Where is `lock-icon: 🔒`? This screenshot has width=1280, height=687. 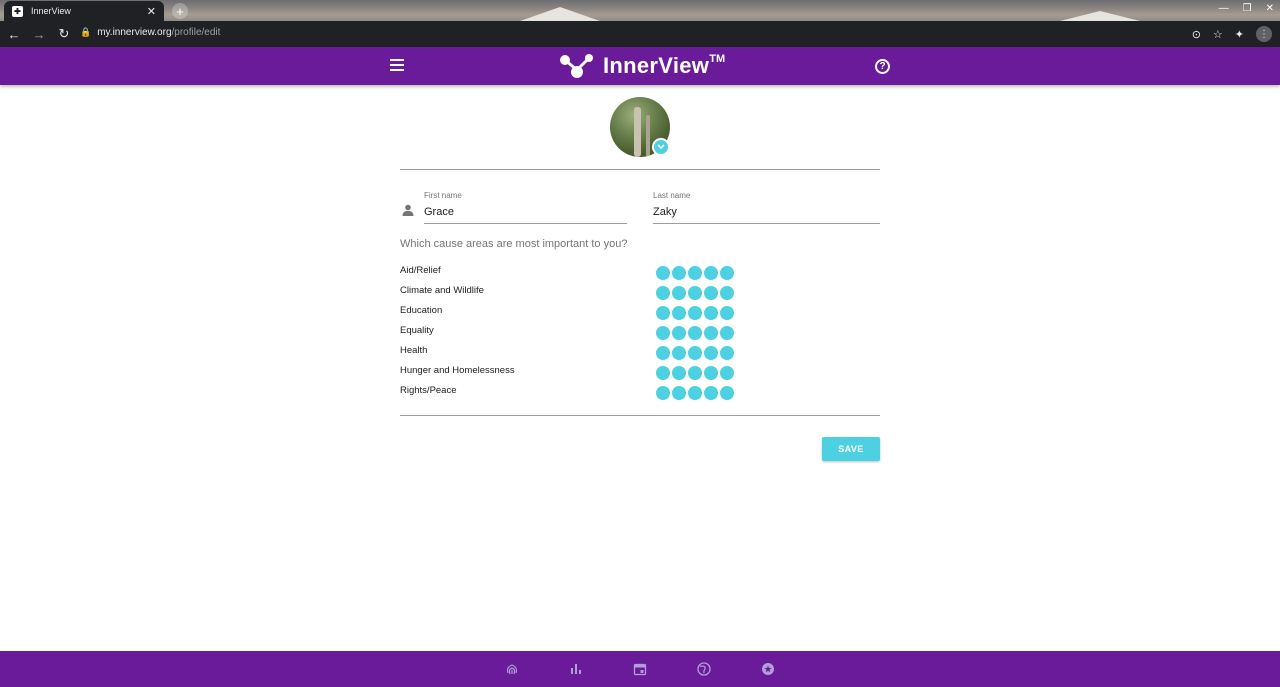 lock-icon: 🔒 is located at coordinates (86, 32).